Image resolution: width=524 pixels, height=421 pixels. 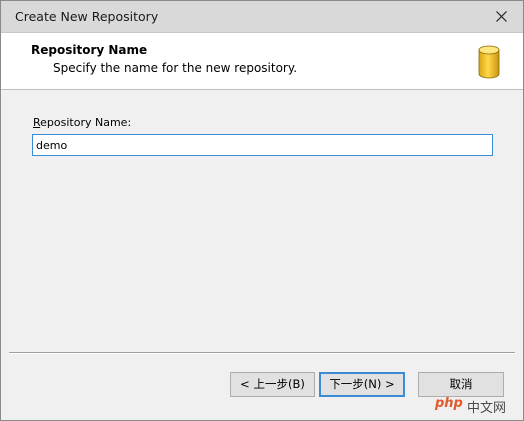 What do you see at coordinates (487, 408) in the screenshot?
I see `watermark-site-text: 中文网` at bounding box center [487, 408].